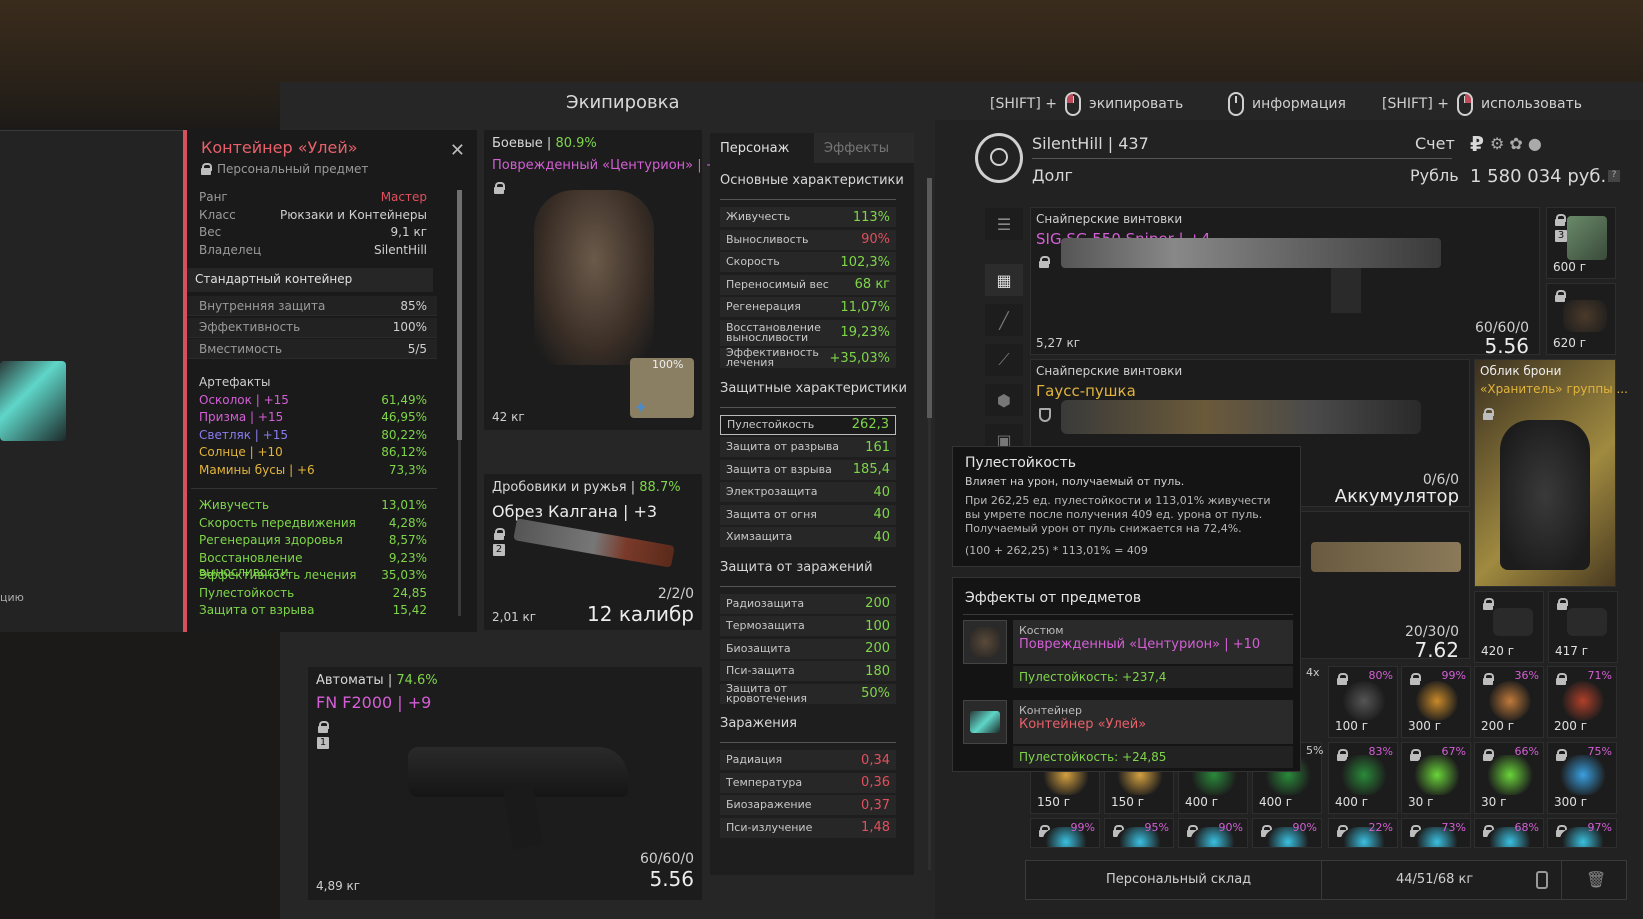 The width and height of the screenshot is (1643, 919). I want to click on stat-value: 19,23%, so click(865, 332).